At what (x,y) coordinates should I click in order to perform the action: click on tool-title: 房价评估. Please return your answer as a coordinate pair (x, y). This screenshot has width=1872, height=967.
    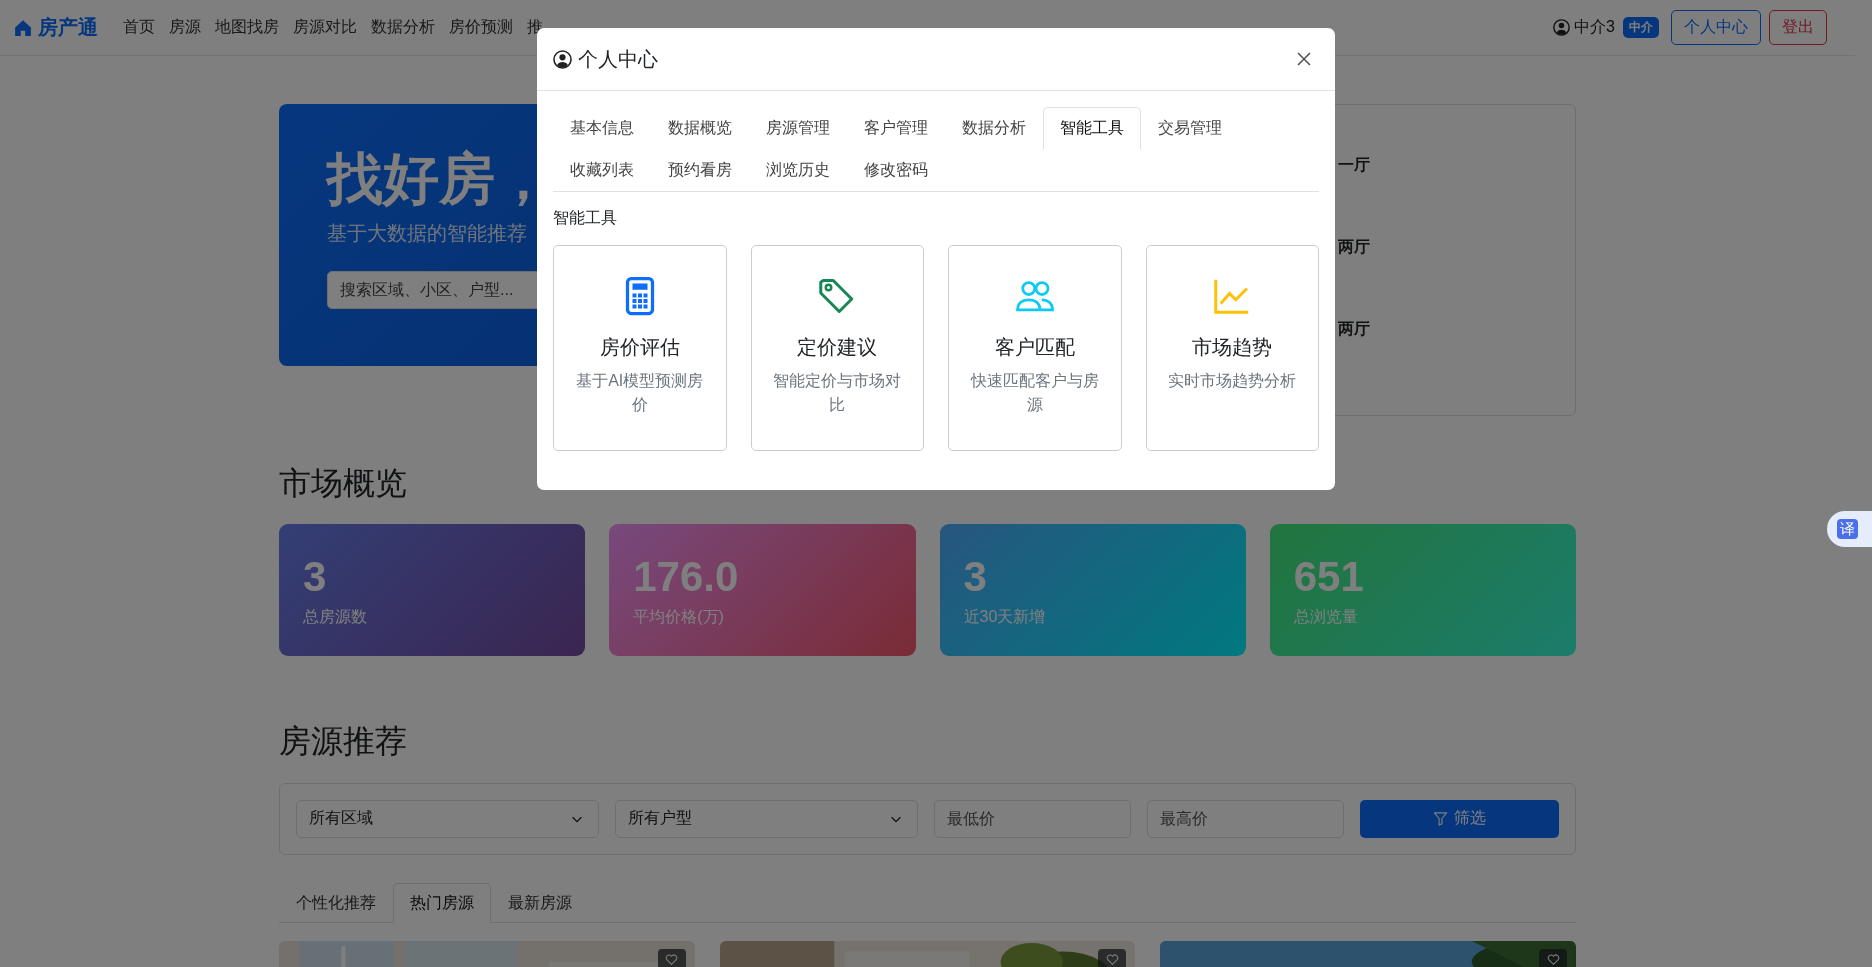
    Looking at the image, I should click on (639, 347).